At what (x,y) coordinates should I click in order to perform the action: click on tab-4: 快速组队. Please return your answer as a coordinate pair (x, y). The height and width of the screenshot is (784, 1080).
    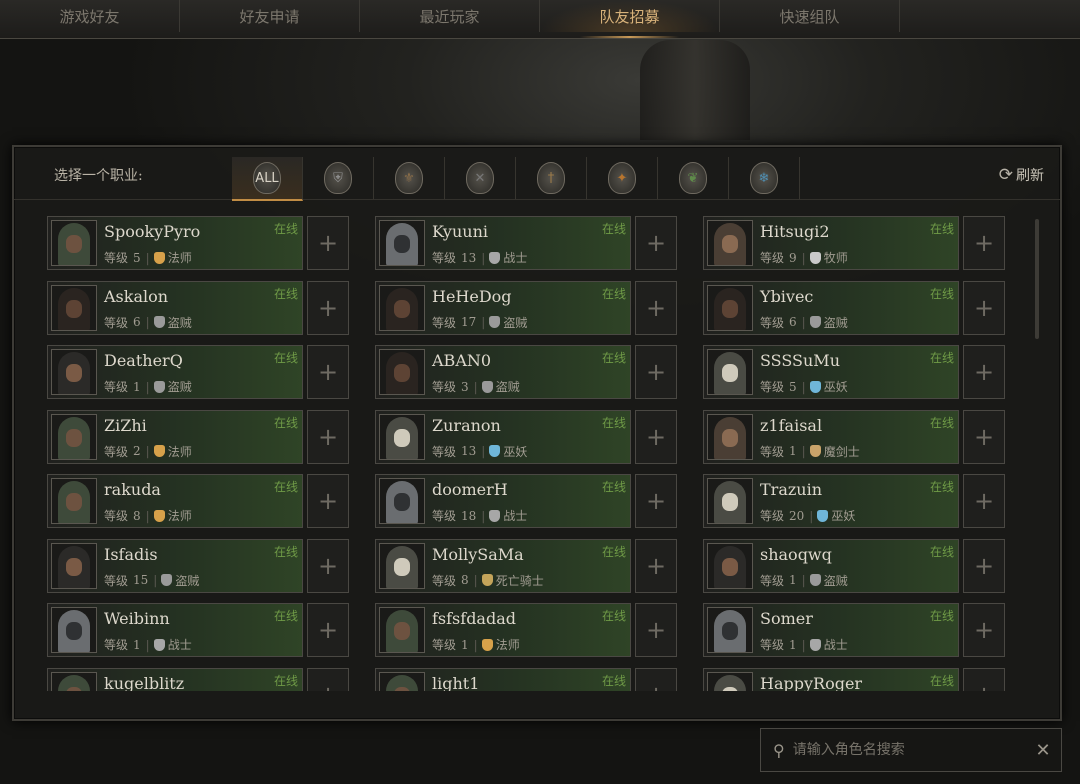
    Looking at the image, I should click on (810, 16).